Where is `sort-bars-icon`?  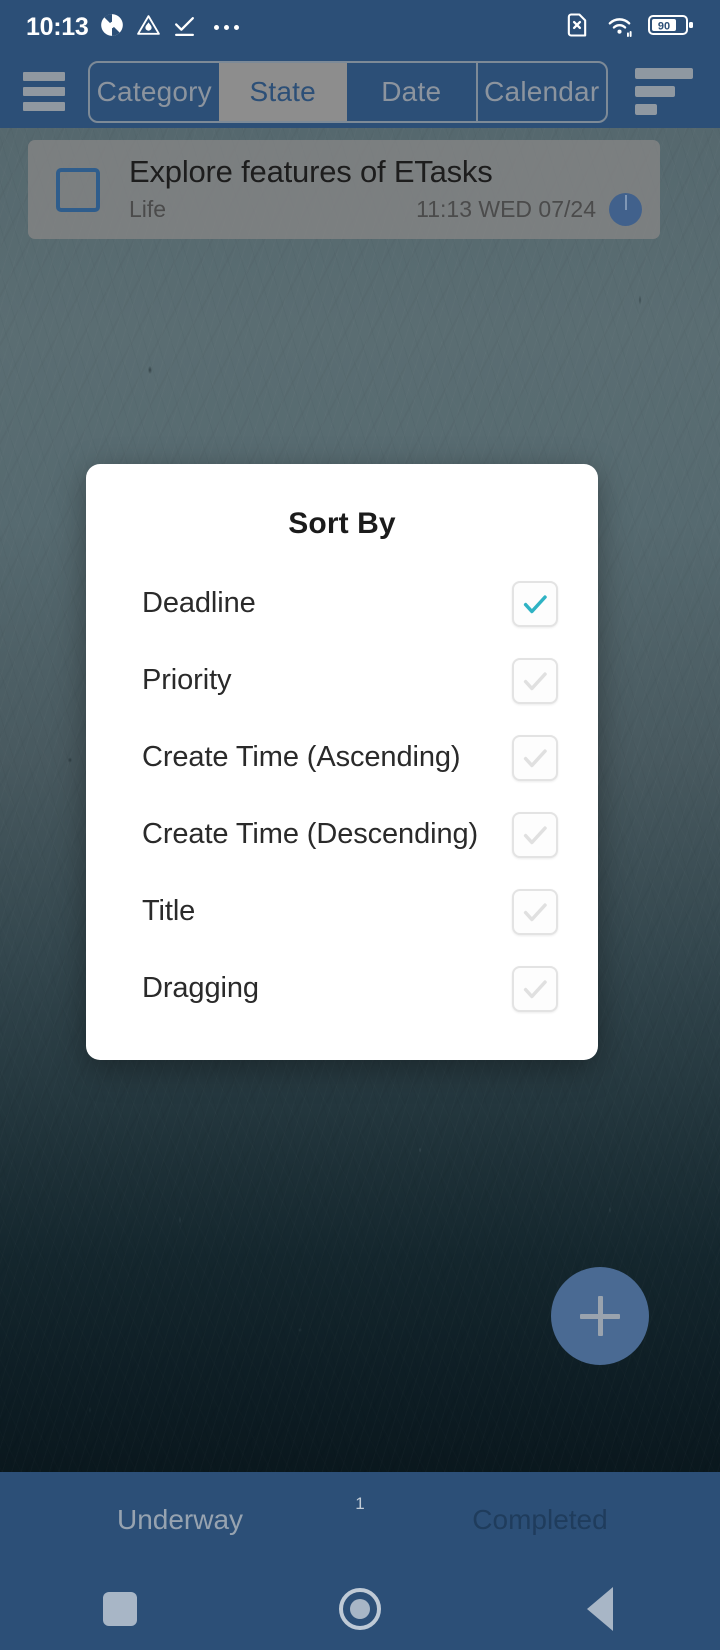
sort-bars-icon is located at coordinates (664, 91).